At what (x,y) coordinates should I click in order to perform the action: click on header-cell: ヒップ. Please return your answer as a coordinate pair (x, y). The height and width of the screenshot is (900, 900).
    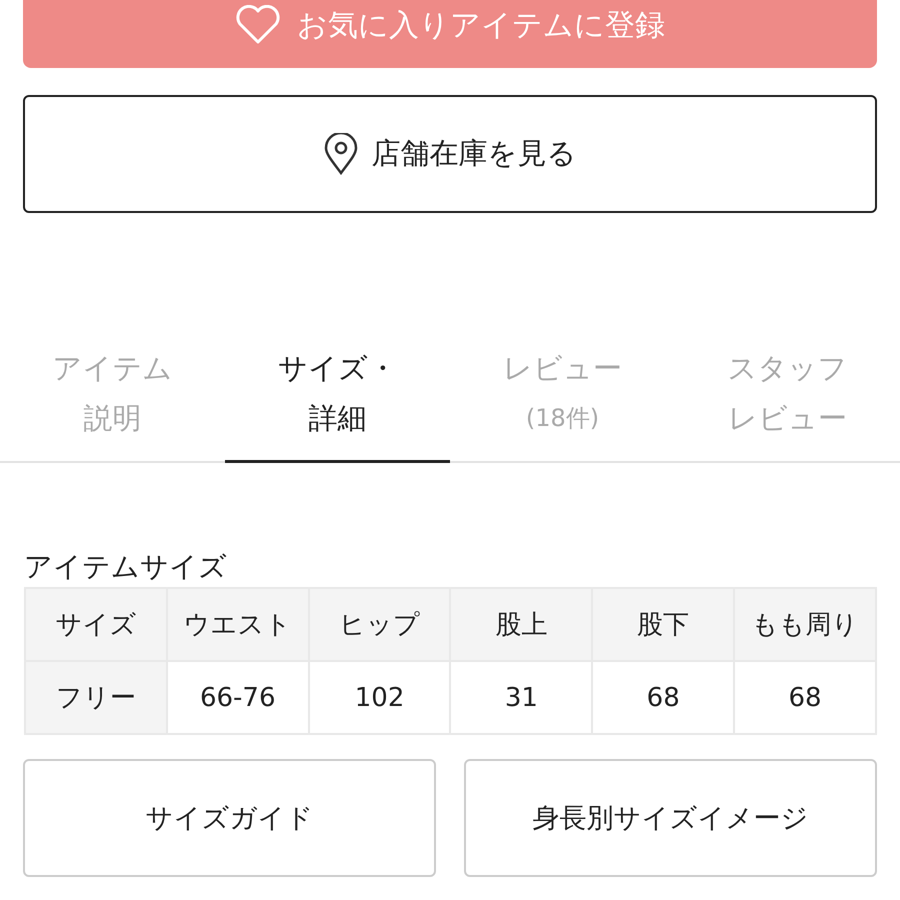
    Looking at the image, I should click on (379, 624).